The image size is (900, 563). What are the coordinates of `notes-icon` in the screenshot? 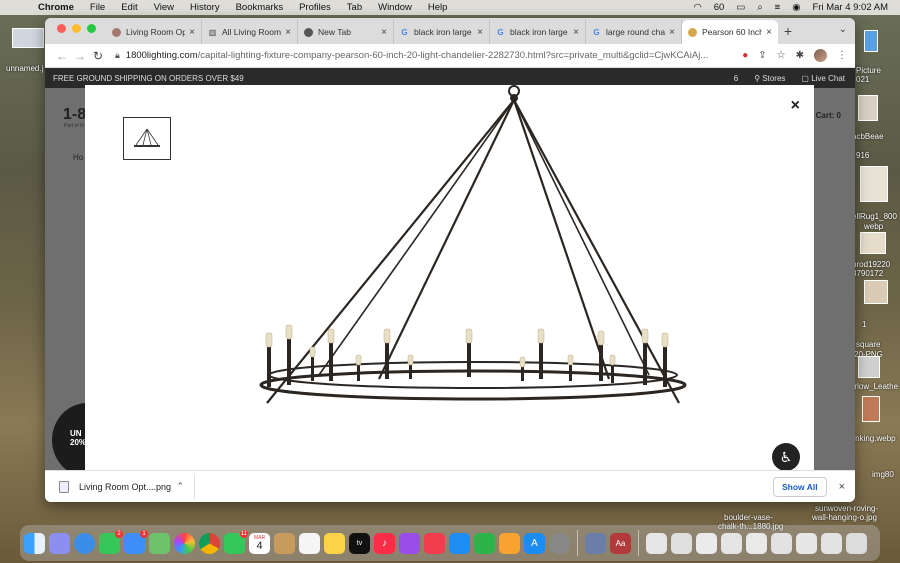 It's located at (334, 543).